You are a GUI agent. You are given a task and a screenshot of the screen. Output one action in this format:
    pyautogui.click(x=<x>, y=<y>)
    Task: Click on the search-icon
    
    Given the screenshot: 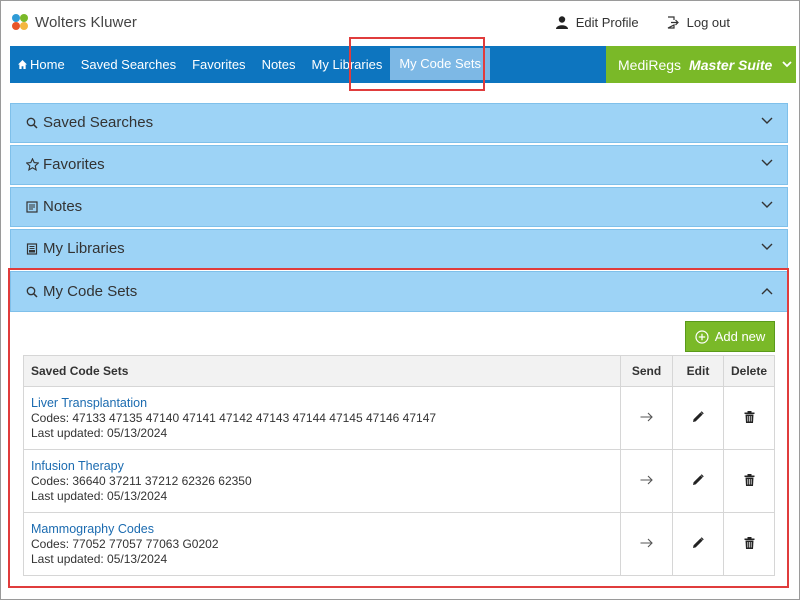 What is the action you would take?
    pyautogui.click(x=32, y=123)
    